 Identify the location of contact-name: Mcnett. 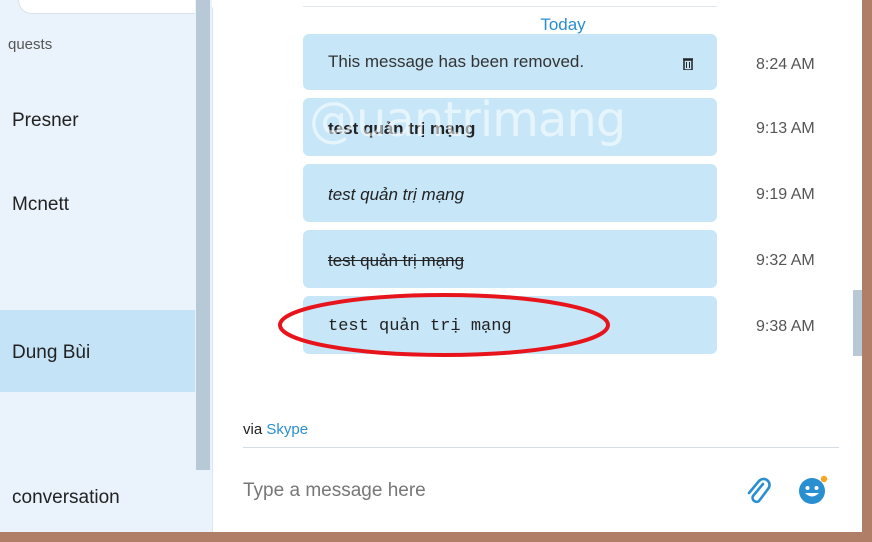
(41, 204).